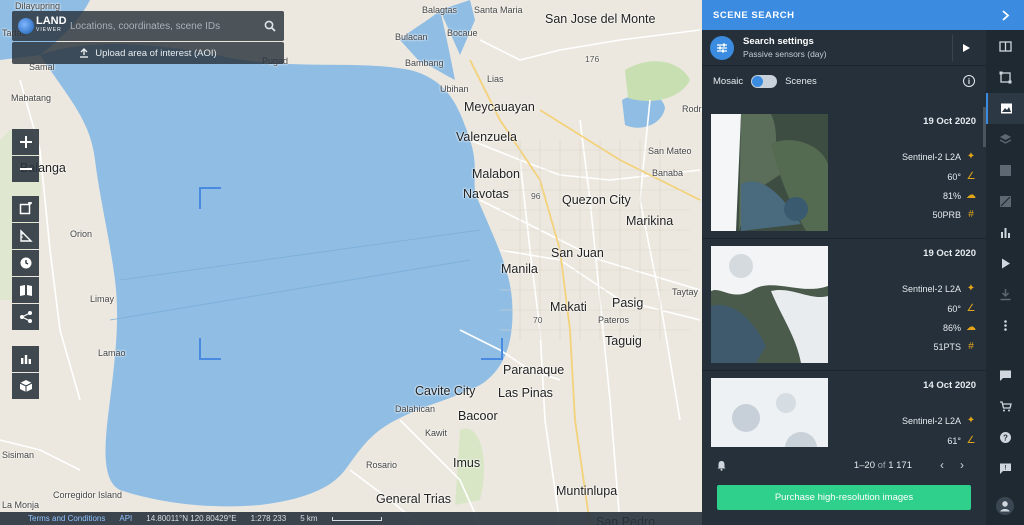 This screenshot has height=525, width=1024. What do you see at coordinates (112, 353) in the screenshot?
I see `place-label: Lamao` at bounding box center [112, 353].